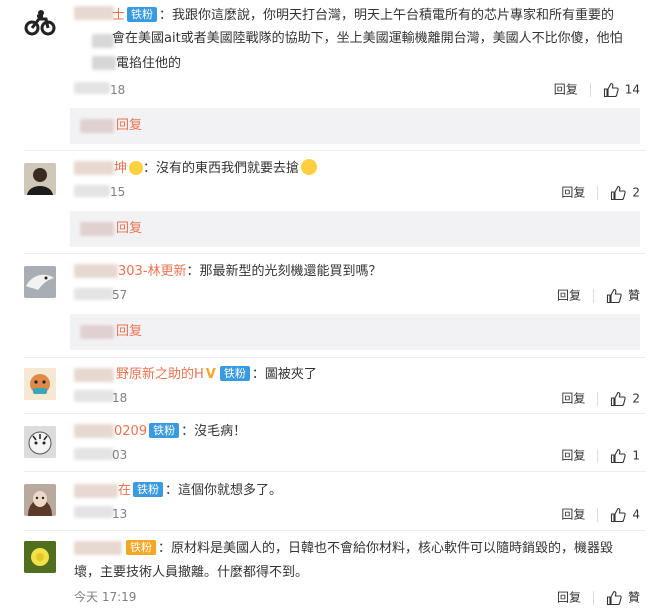 The height and width of the screenshot is (616, 670). I want to click on motorcycle-icon, so click(40, 23).